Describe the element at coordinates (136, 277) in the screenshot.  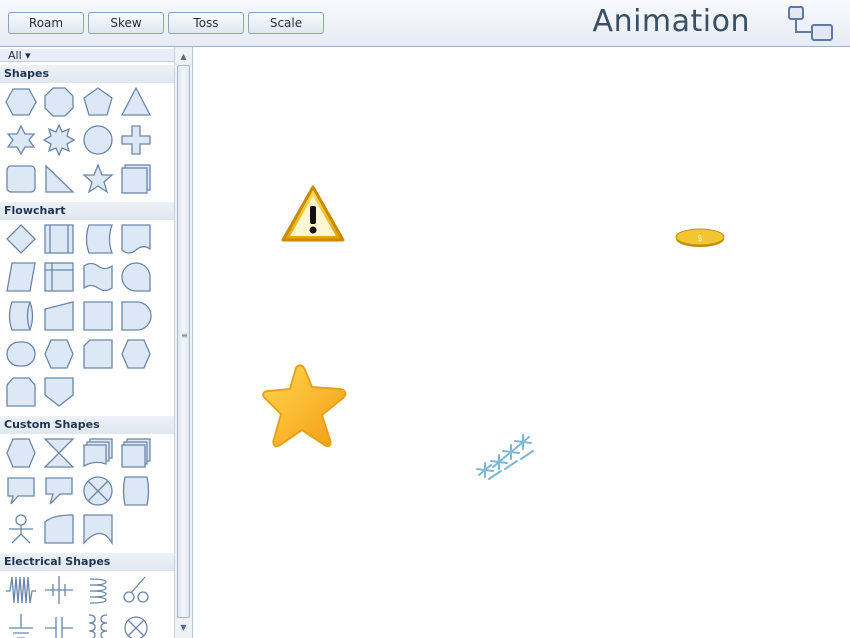
I see `sequential-data-icon` at that location.